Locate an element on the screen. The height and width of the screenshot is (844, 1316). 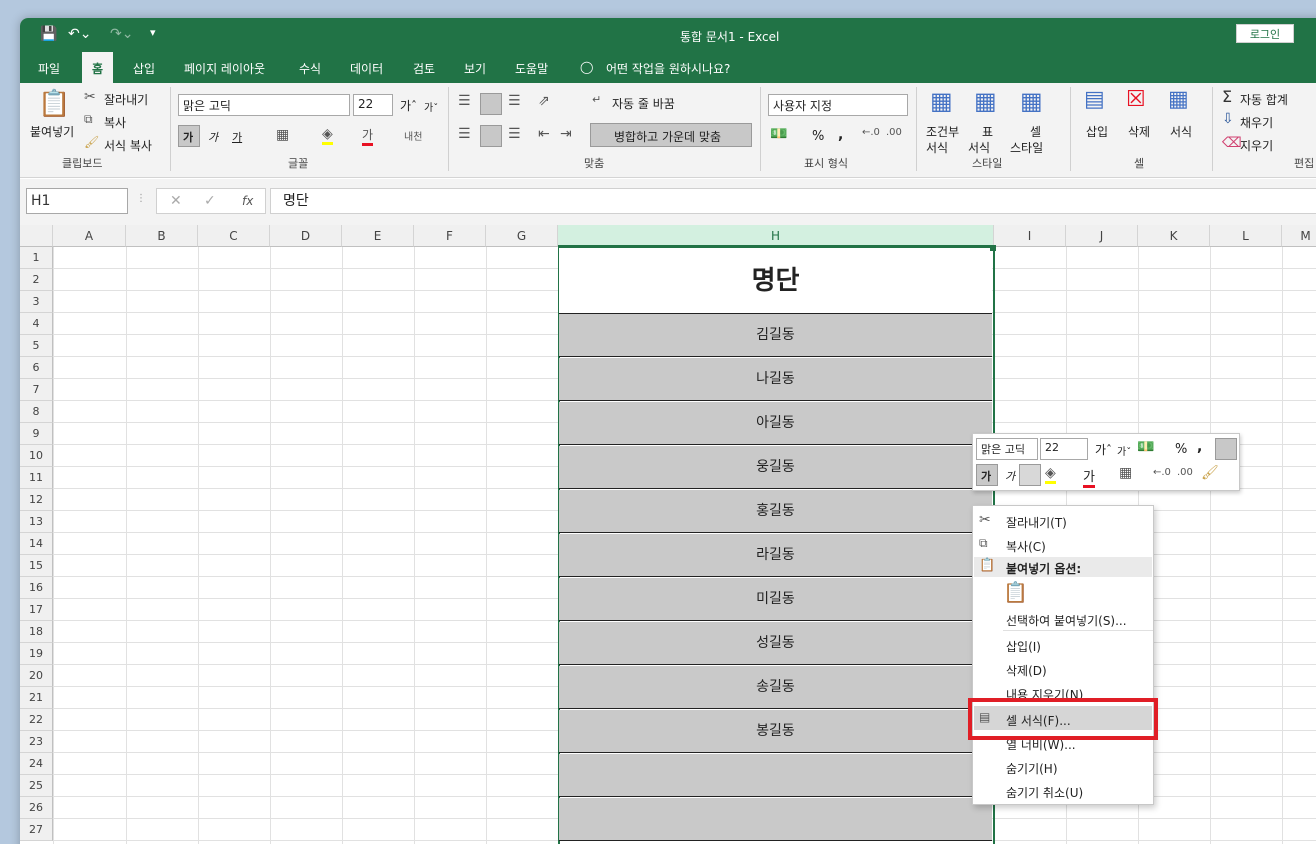
name-cell: 나길동 is located at coordinates (775, 379).